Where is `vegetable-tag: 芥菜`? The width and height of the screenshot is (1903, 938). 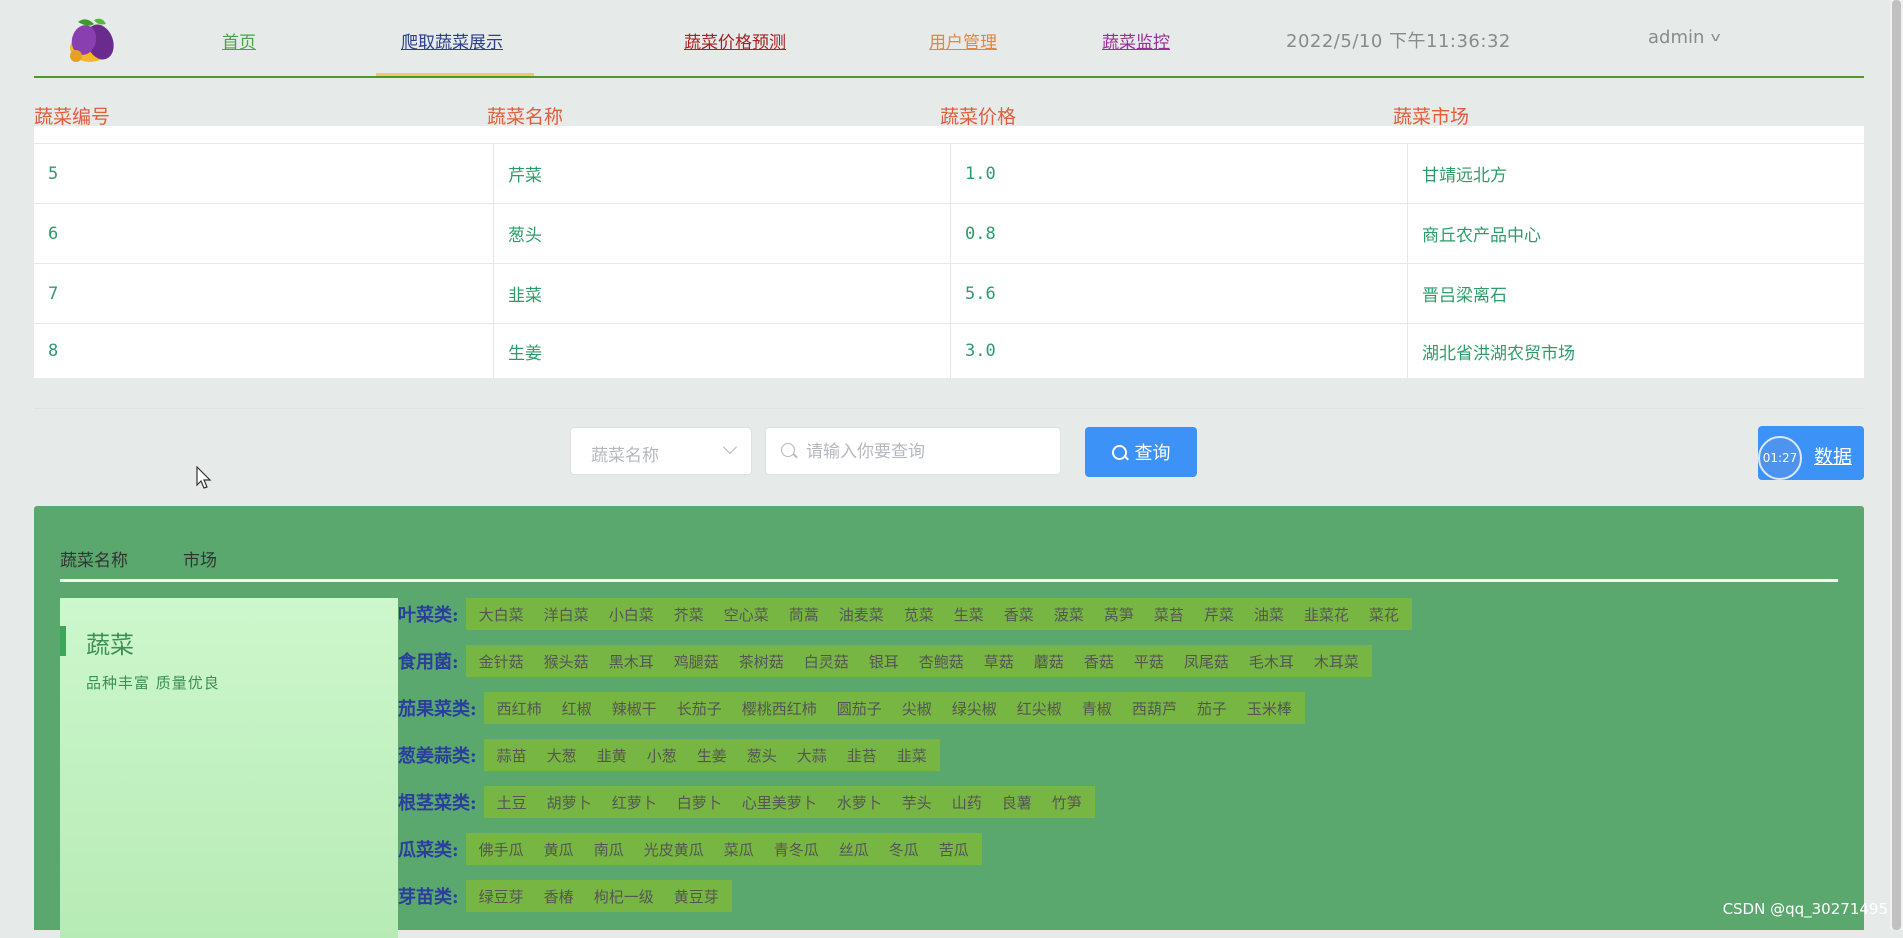 vegetable-tag: 芥菜 is located at coordinates (689, 614).